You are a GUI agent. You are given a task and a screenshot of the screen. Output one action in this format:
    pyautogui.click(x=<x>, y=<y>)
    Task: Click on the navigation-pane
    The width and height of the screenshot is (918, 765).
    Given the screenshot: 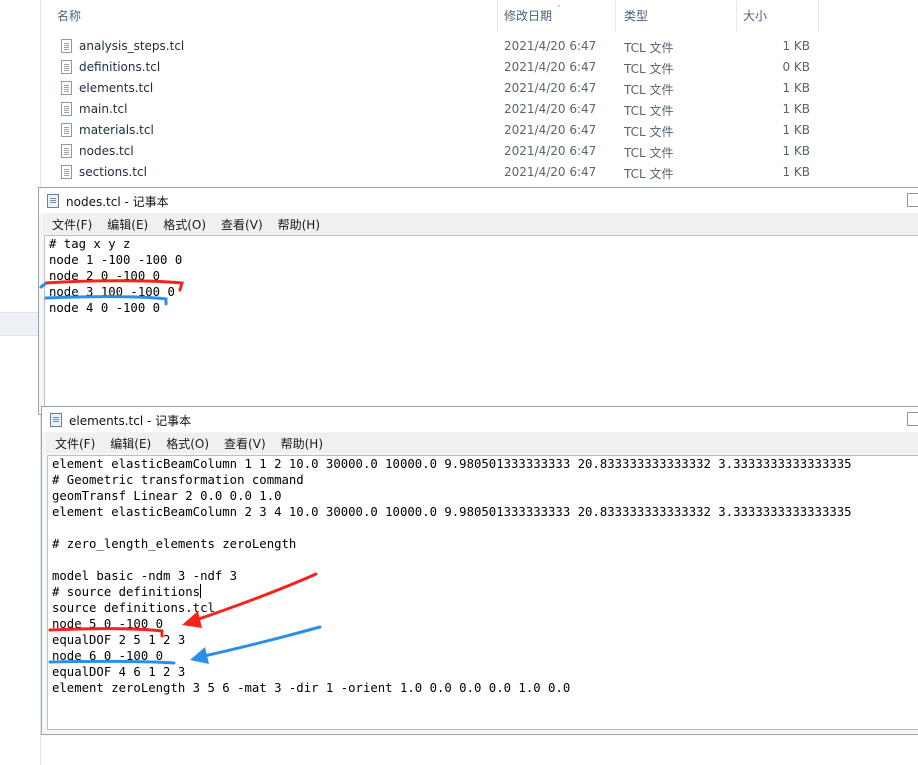 What is the action you would take?
    pyautogui.click(x=20, y=382)
    